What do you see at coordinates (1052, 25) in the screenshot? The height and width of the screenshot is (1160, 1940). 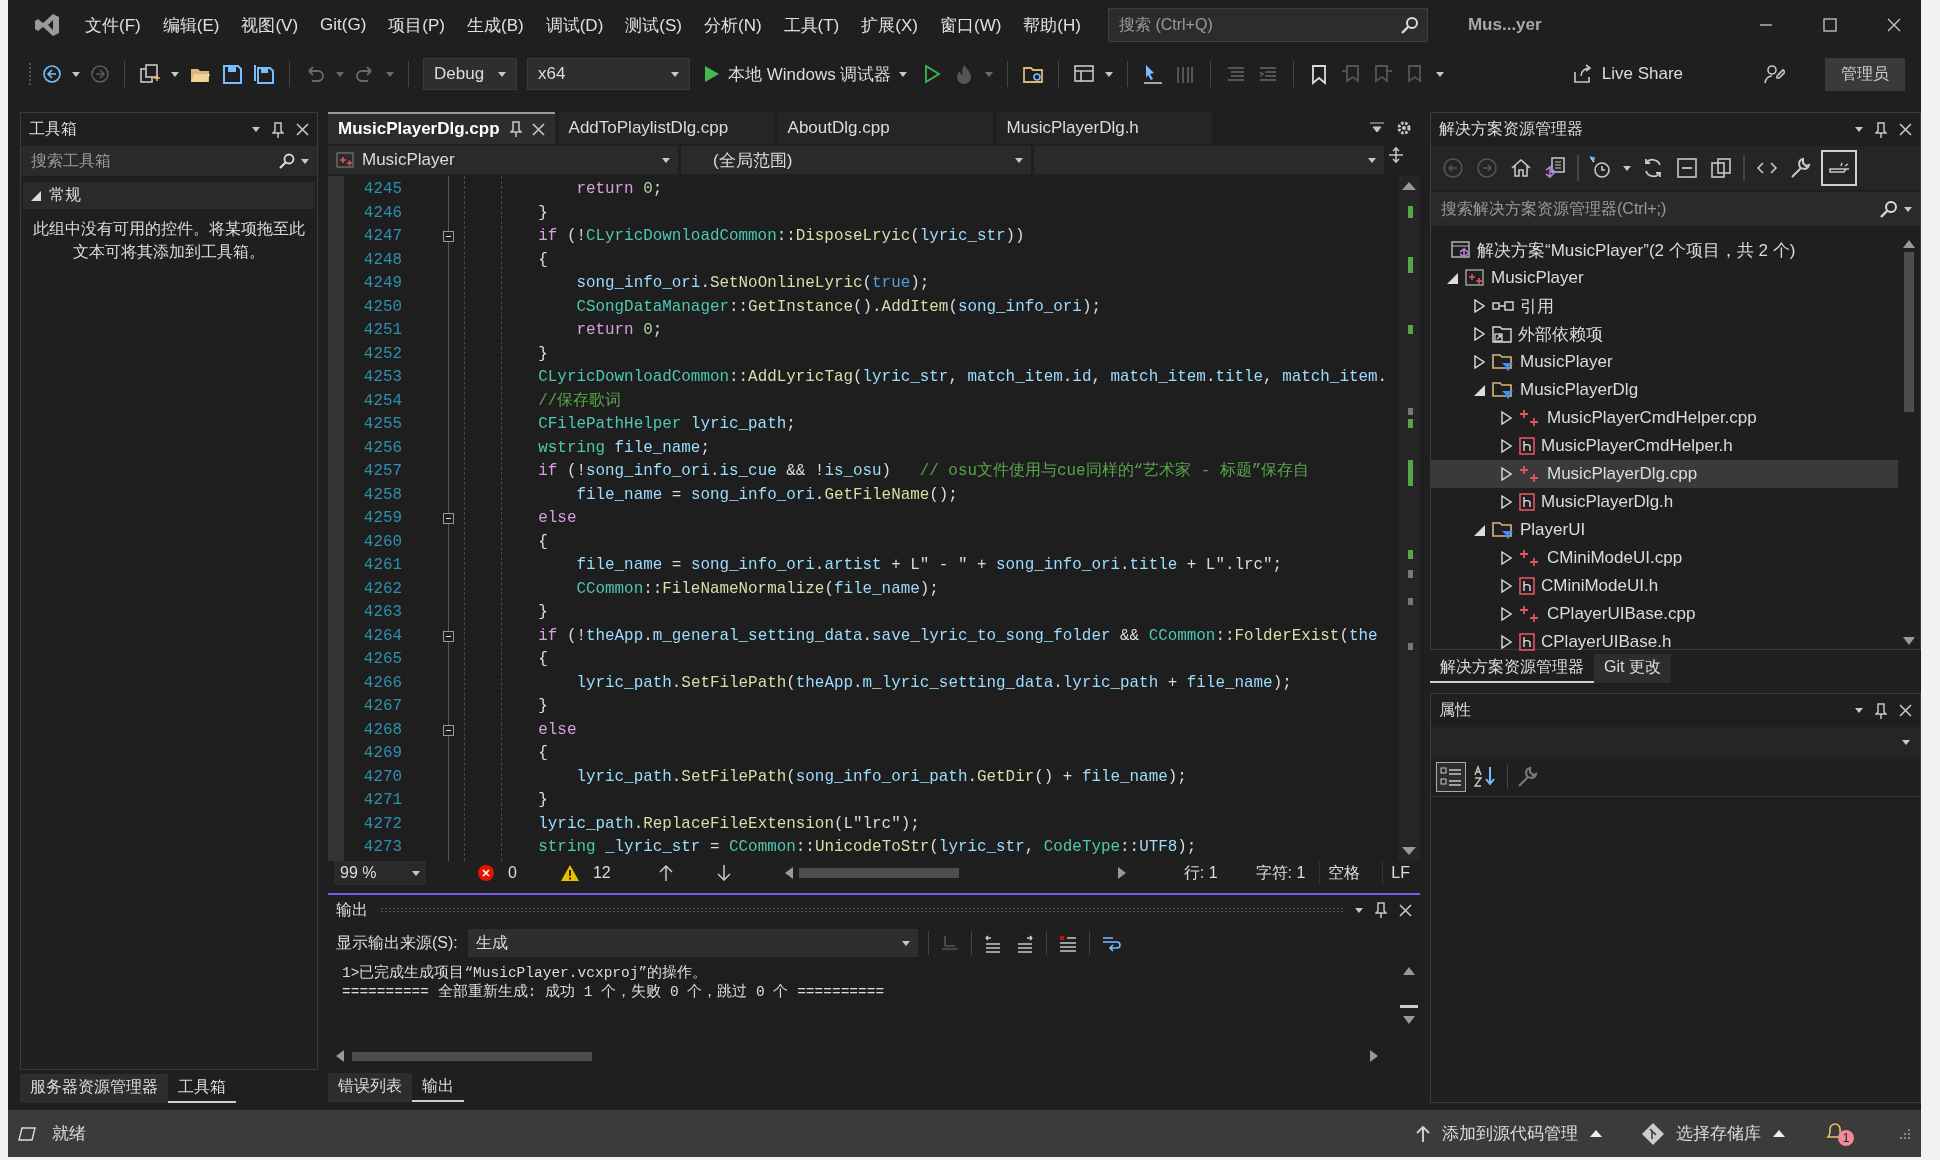 I see `menu-item: 帮助(H)` at bounding box center [1052, 25].